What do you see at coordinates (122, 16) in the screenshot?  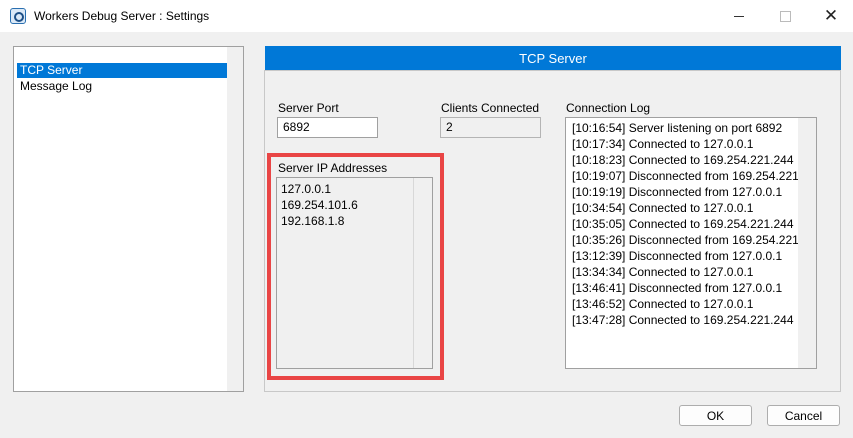 I see `window-title: Workers Debug Server : Settings` at bounding box center [122, 16].